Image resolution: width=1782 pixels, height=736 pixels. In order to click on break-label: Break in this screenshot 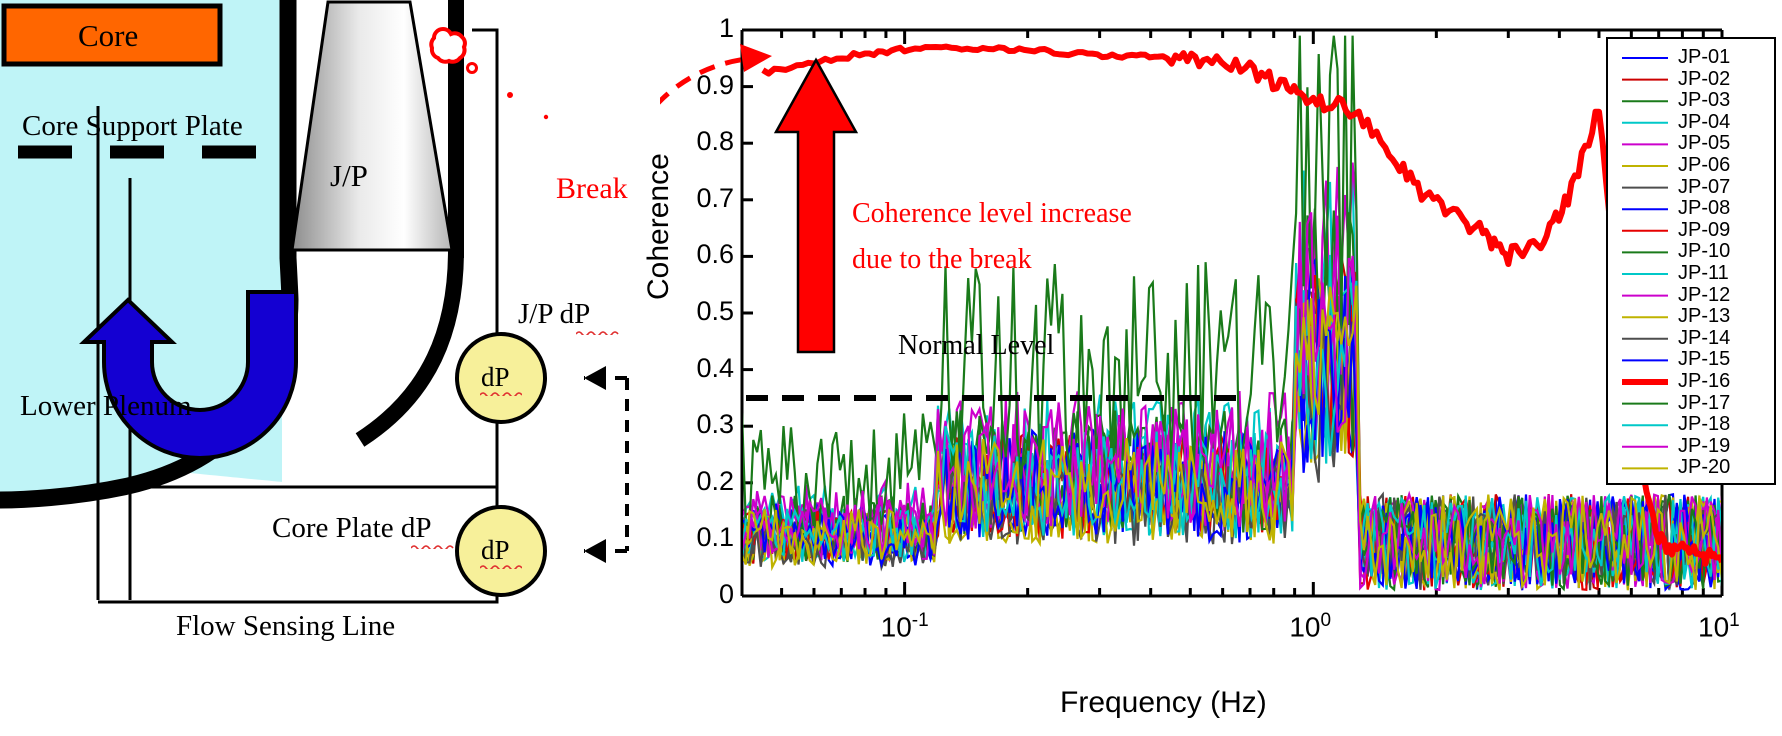, I will do `click(592, 188)`.